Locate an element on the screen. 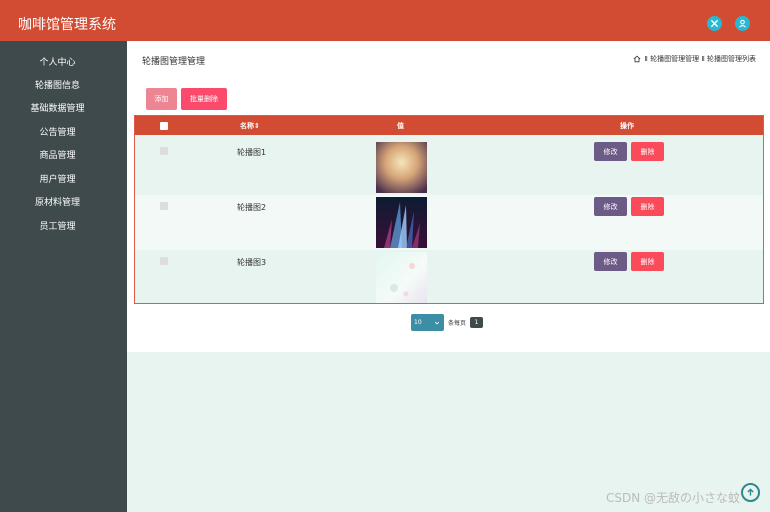 This screenshot has height=512, width=770. column-header-name: 名称⇕ is located at coordinates (250, 126).